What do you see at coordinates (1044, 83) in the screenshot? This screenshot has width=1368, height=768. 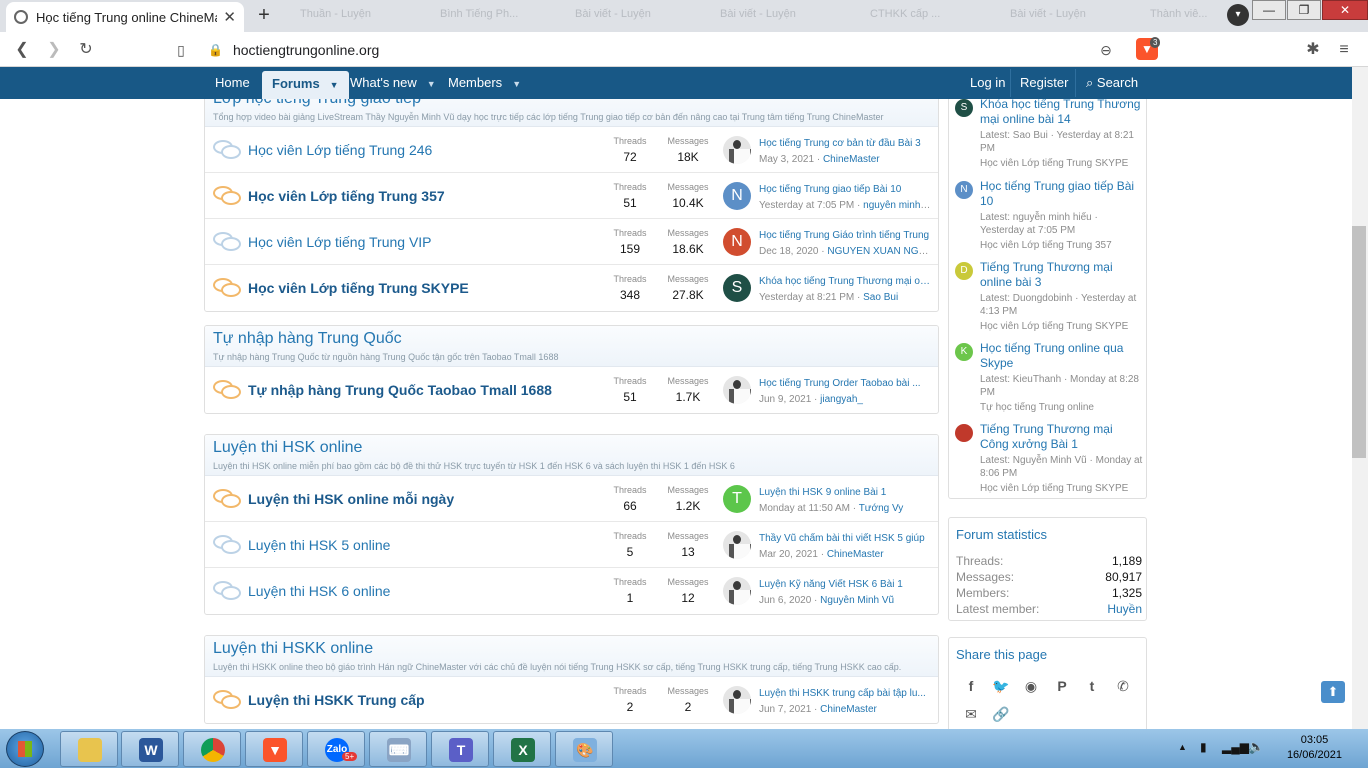 I see `register-link: Register` at bounding box center [1044, 83].